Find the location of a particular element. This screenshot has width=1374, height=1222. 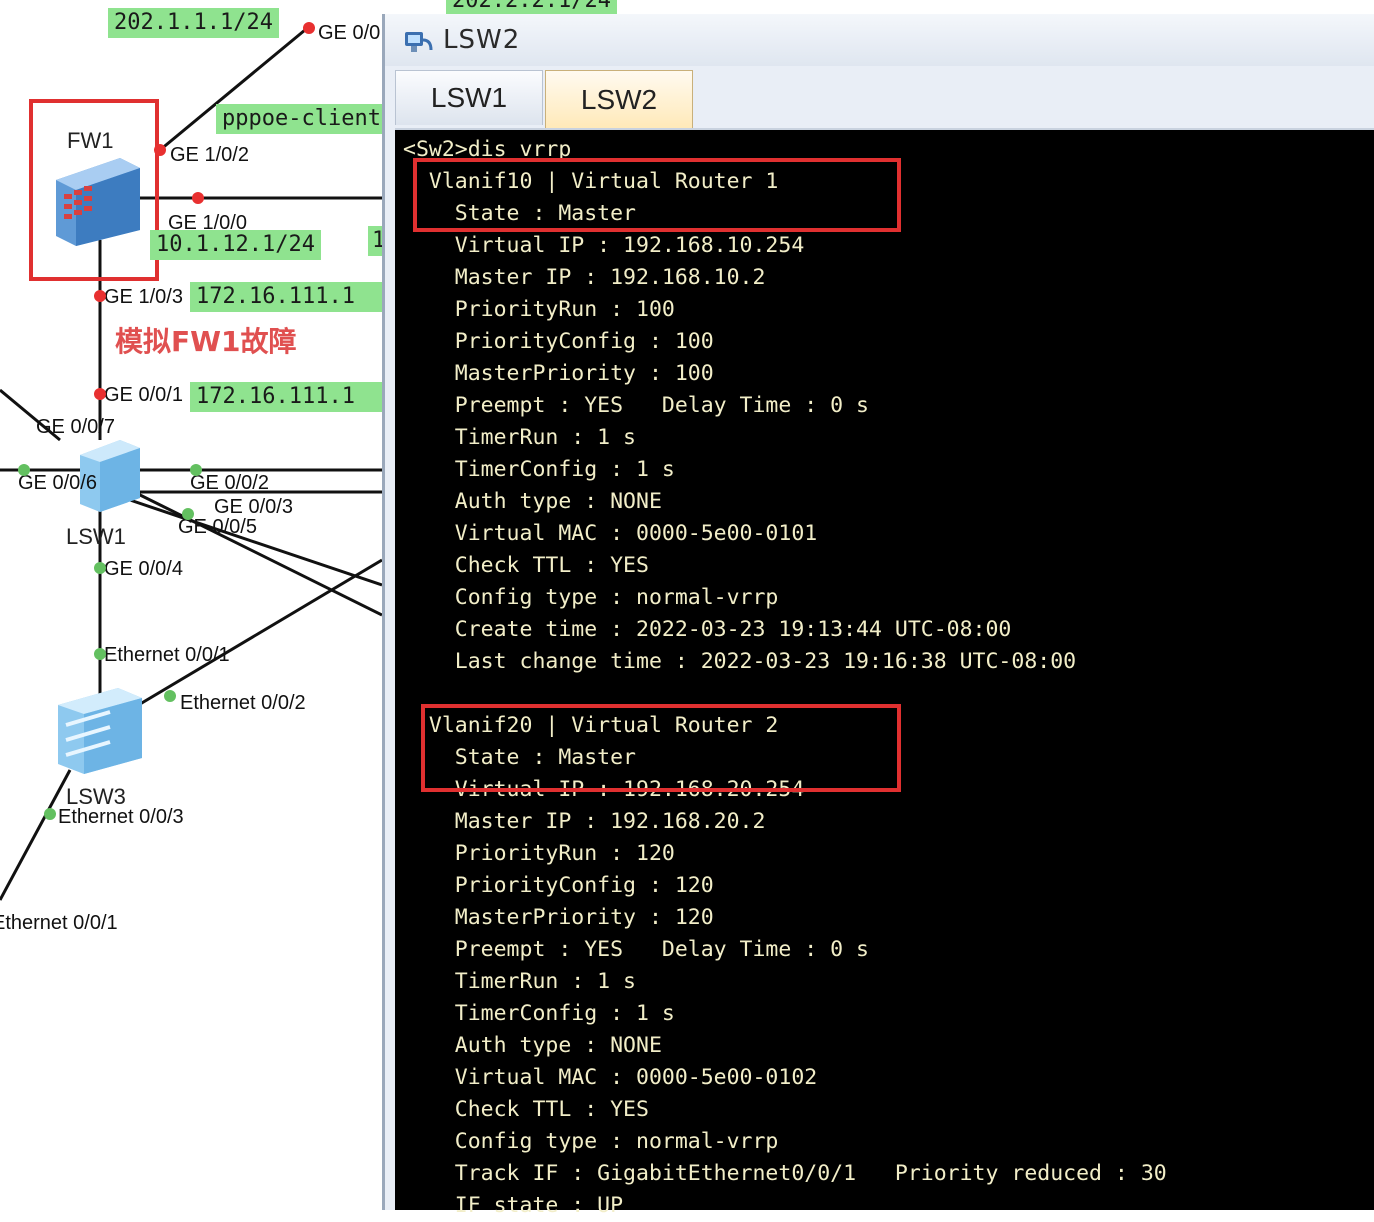

fw1-label: FW1 is located at coordinates (90, 140).